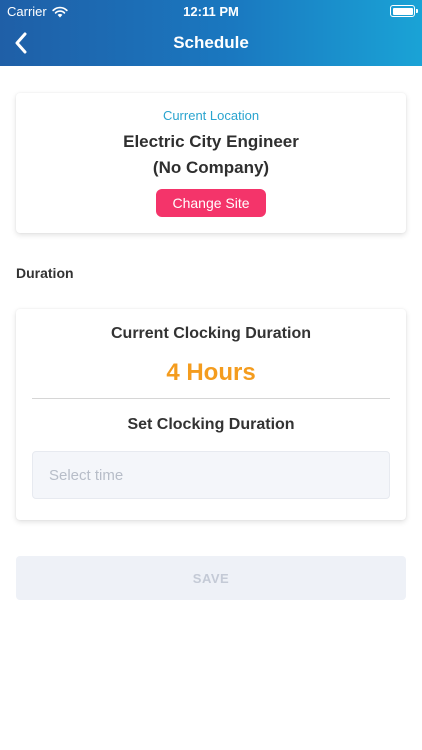  Describe the element at coordinates (86, 475) in the screenshot. I see `select-time-placeholder: Select time` at that location.